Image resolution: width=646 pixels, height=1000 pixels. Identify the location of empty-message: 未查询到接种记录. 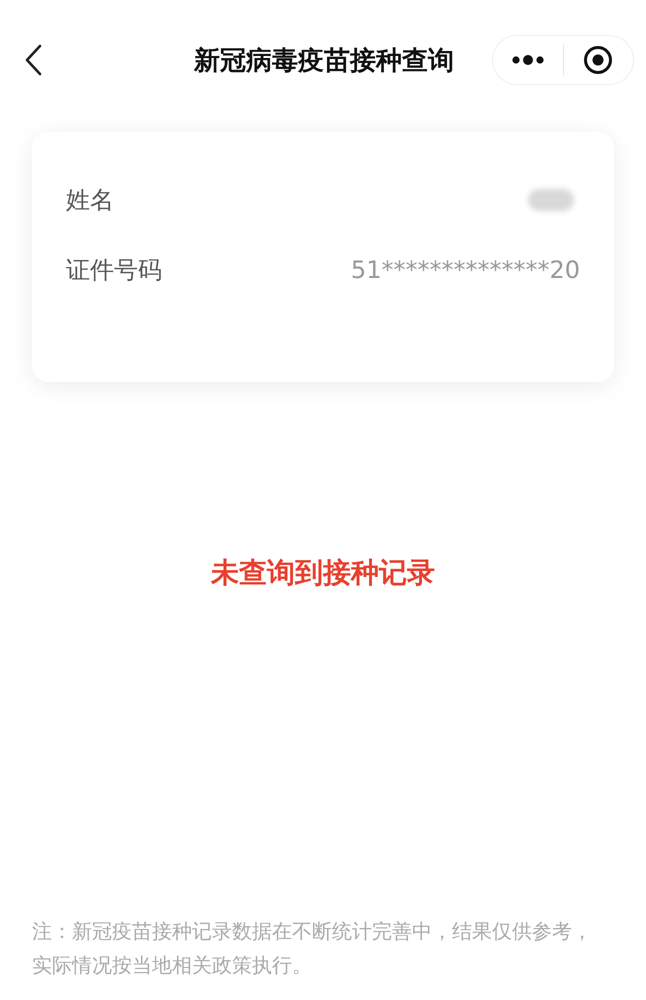
(323, 573).